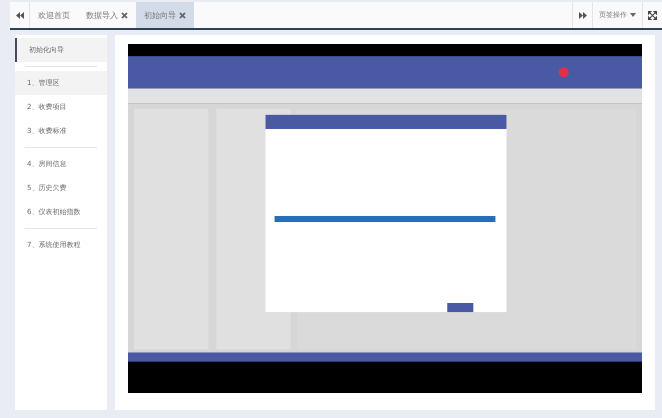  I want to click on tab: 欢迎首页, so click(54, 15).